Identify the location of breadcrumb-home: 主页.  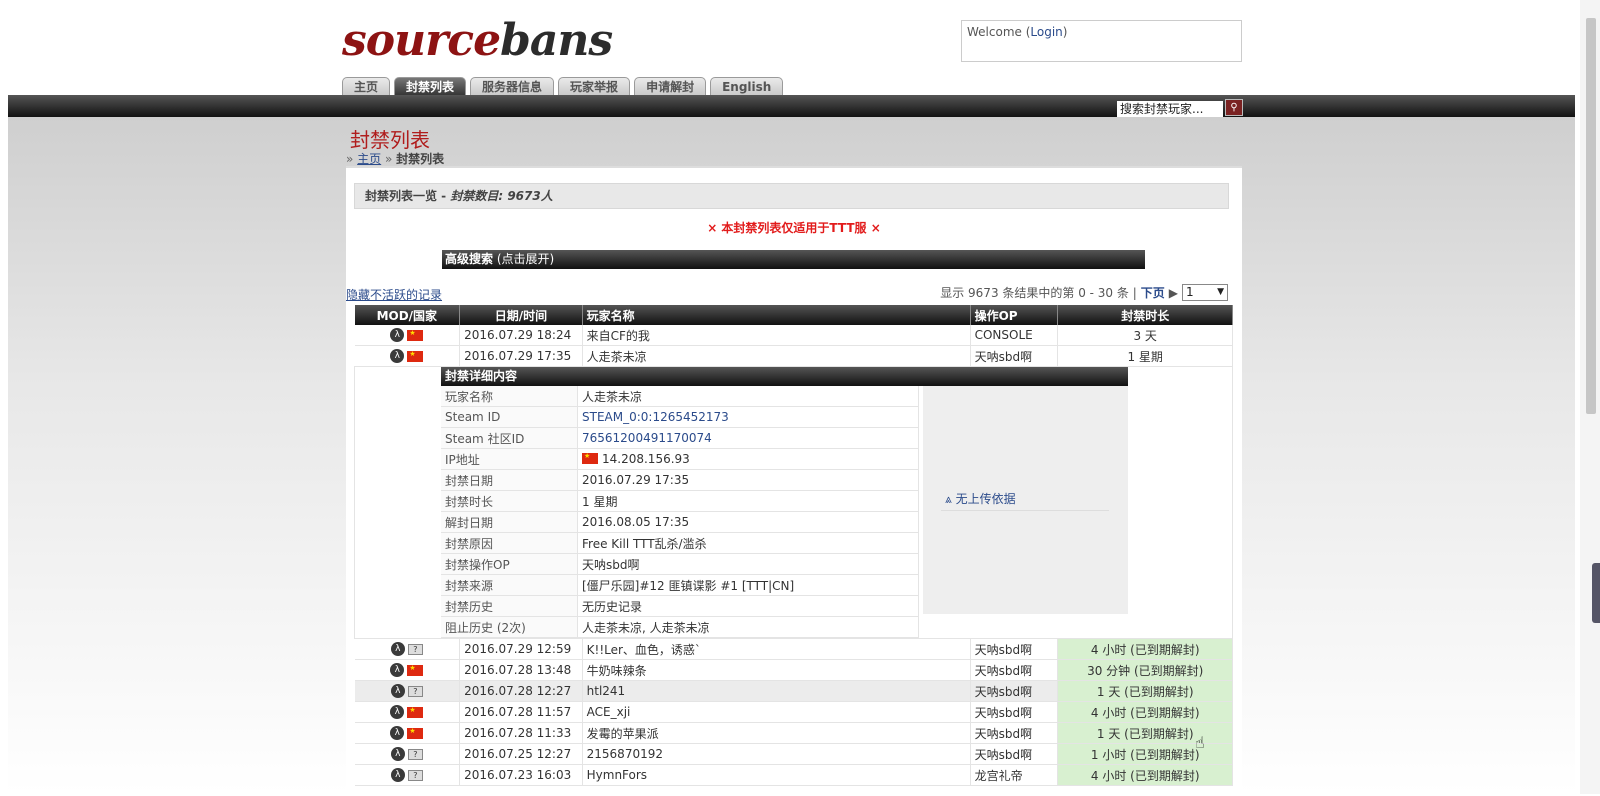
(369, 159).